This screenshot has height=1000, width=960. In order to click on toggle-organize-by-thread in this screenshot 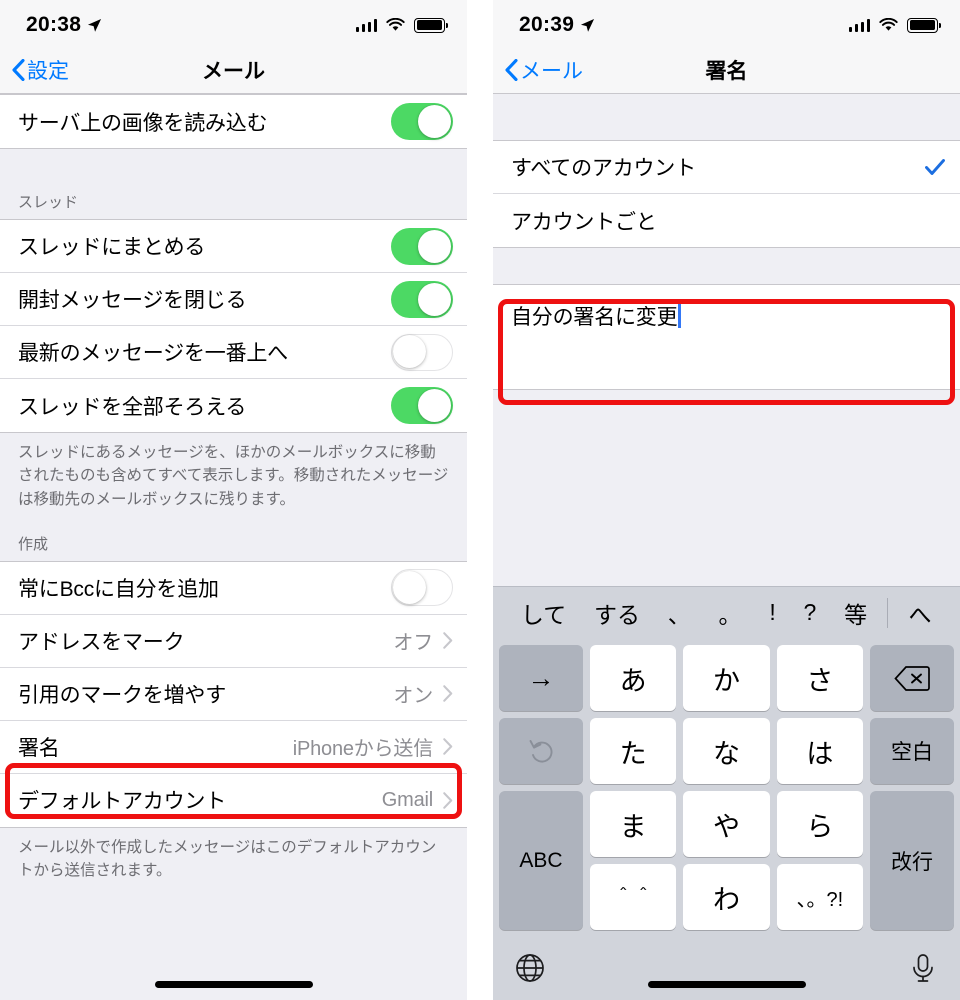, I will do `click(422, 246)`.